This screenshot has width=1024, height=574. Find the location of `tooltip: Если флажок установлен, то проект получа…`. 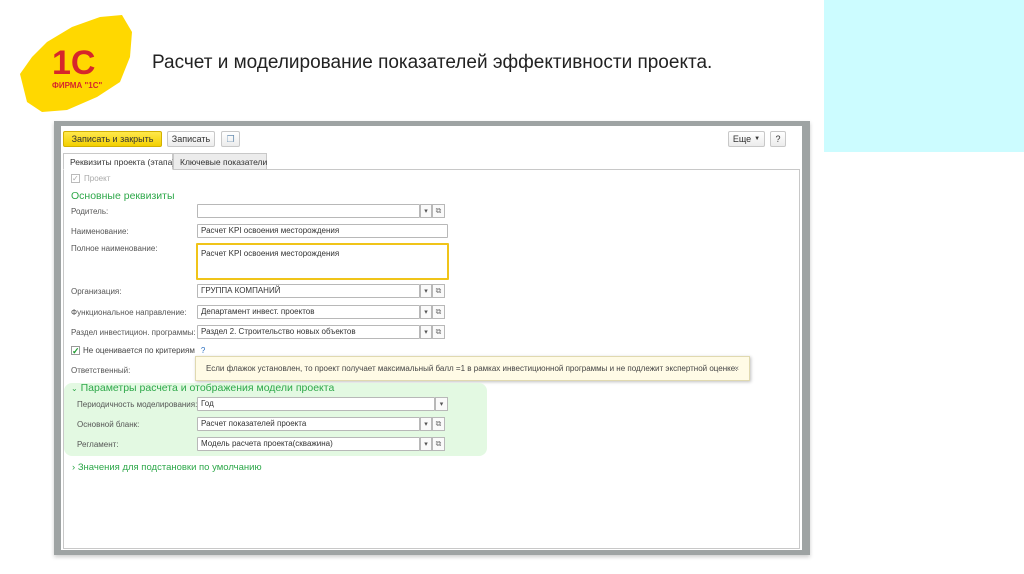

tooltip: Если флажок установлен, то проект получа… is located at coordinates (472, 368).